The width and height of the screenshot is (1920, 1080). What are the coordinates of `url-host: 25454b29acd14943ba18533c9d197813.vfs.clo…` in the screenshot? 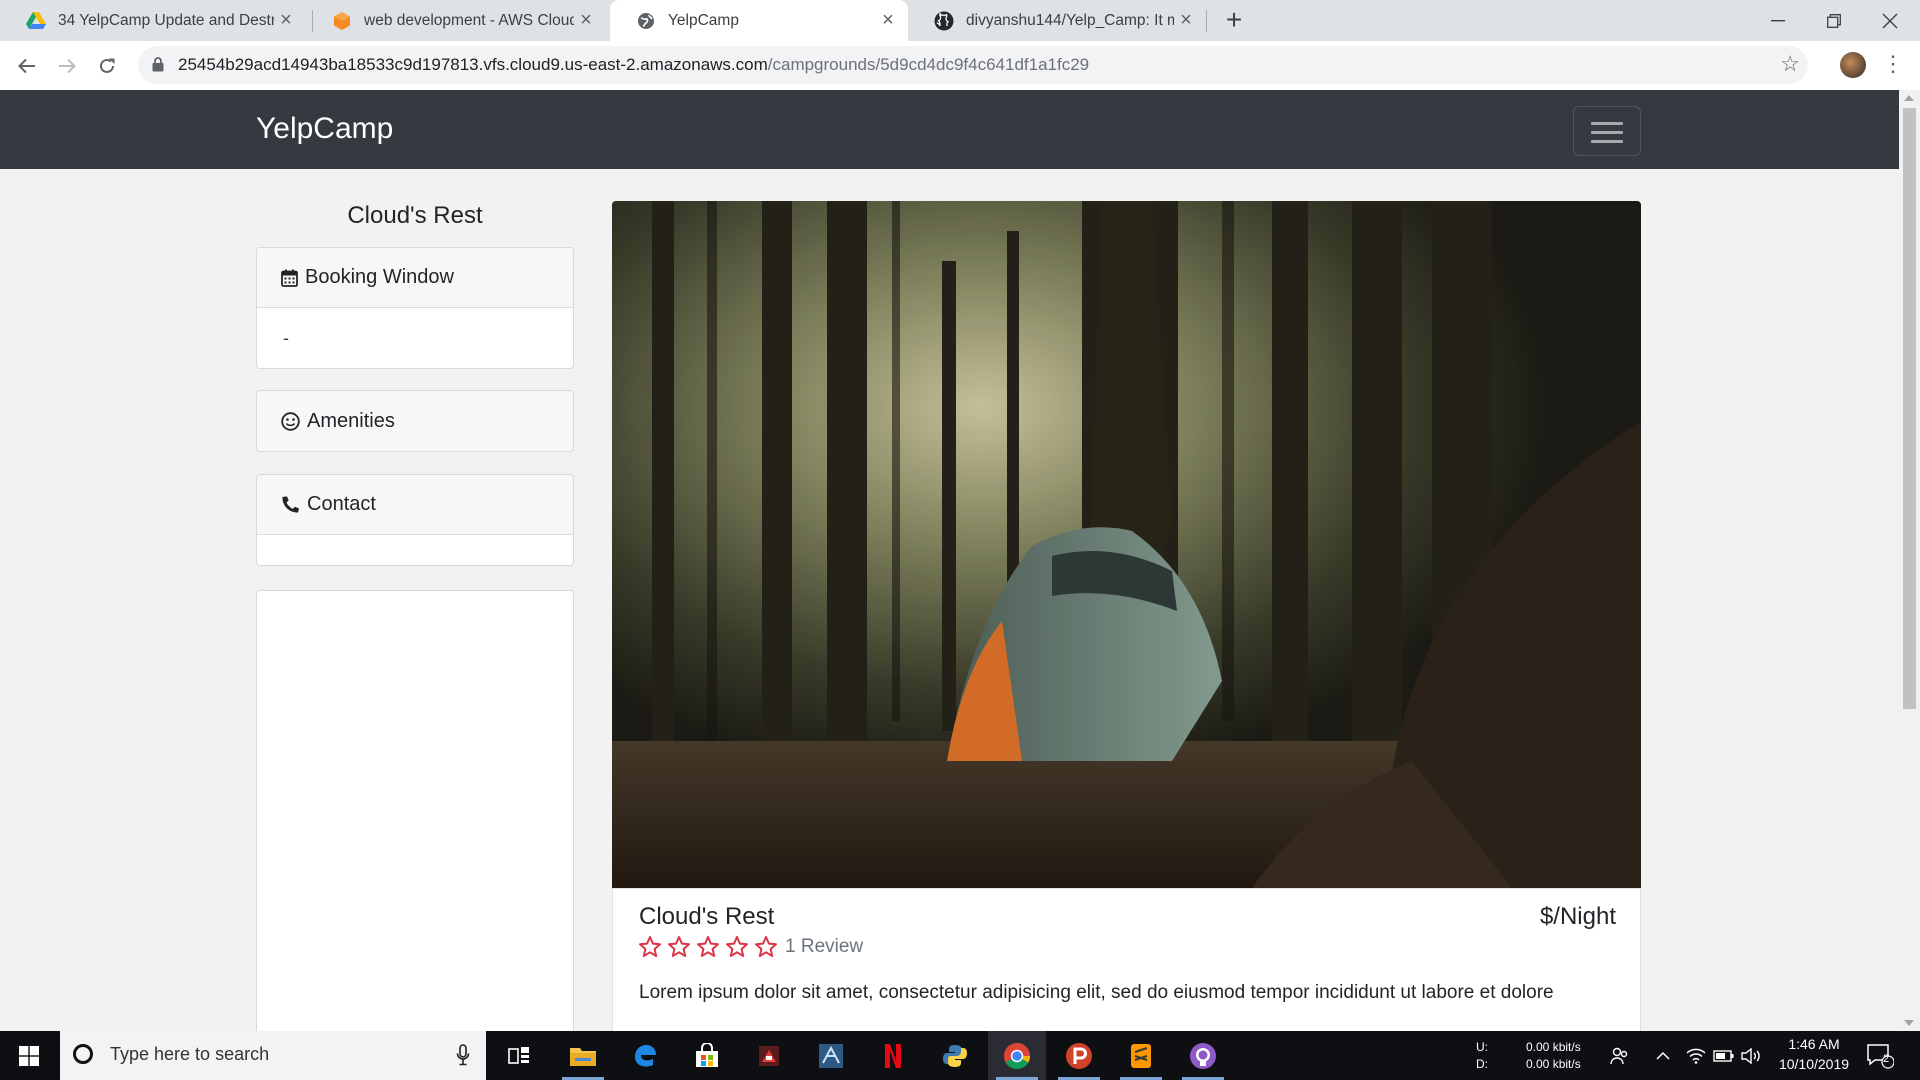 It's located at (473, 64).